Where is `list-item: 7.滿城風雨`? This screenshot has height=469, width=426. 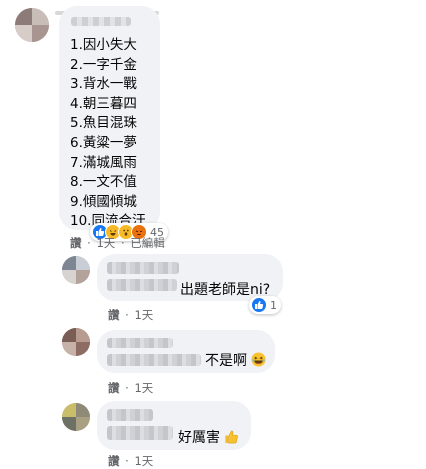 list-item: 7.滿城風雨 is located at coordinates (103, 162).